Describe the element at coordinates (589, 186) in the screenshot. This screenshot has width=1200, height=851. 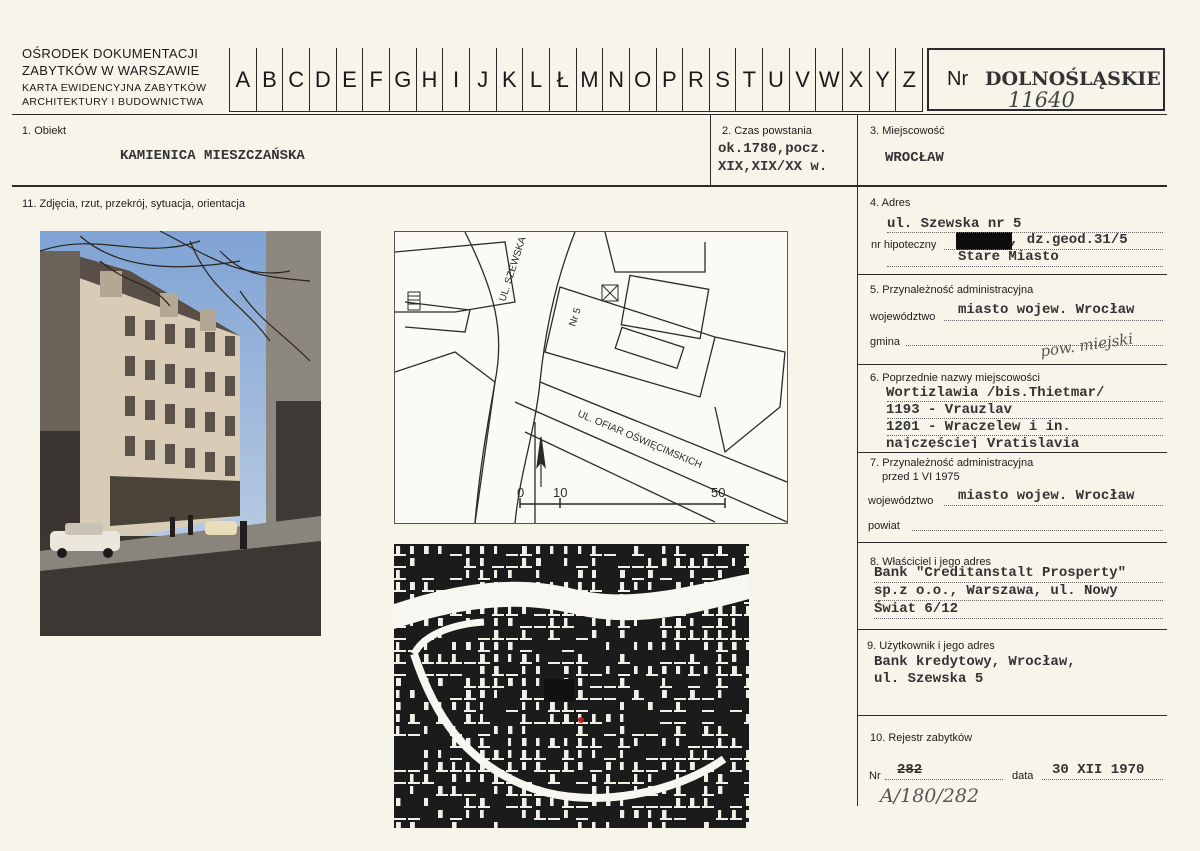
I see `rule-header-bottom` at that location.